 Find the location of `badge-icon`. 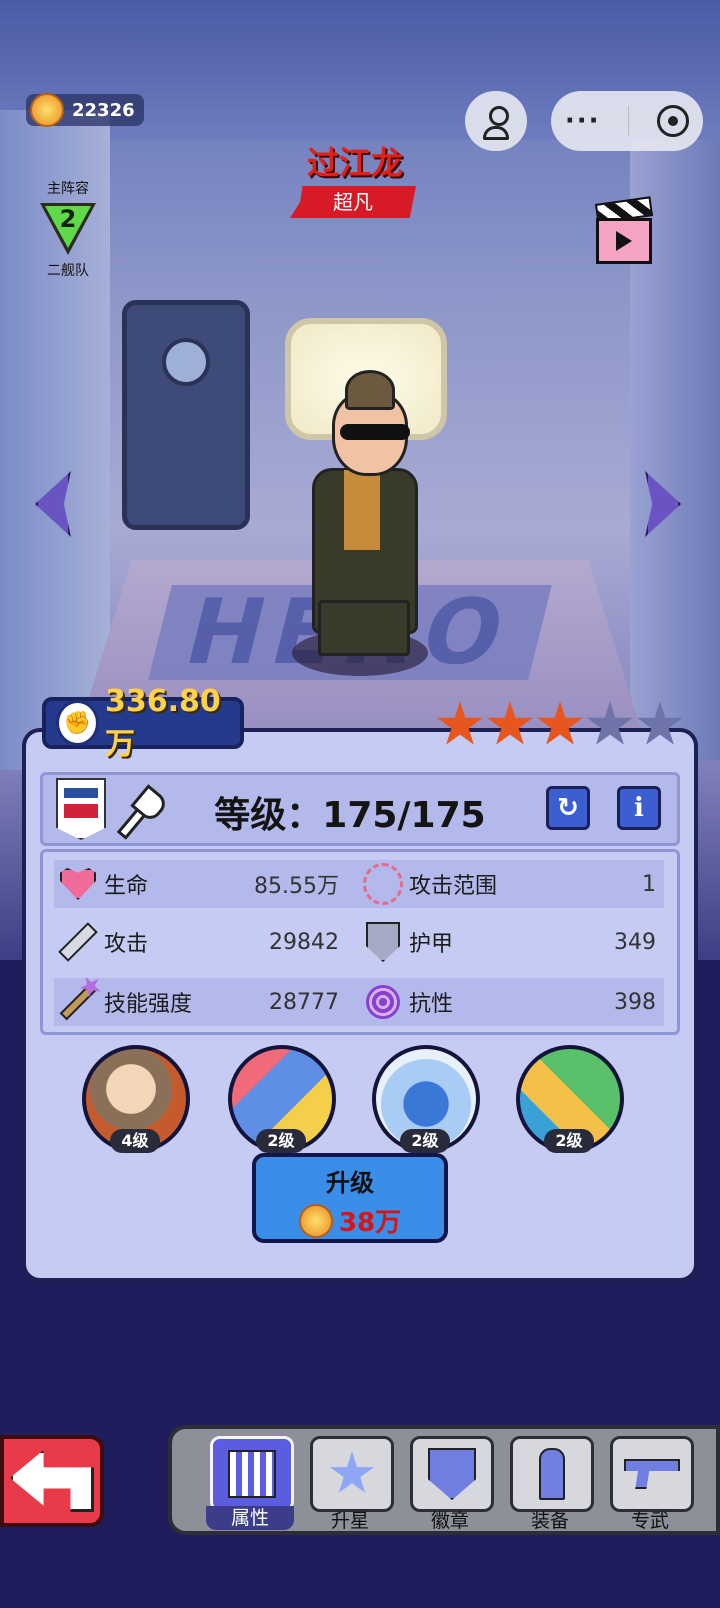

badge-icon is located at coordinates (452, 1474).